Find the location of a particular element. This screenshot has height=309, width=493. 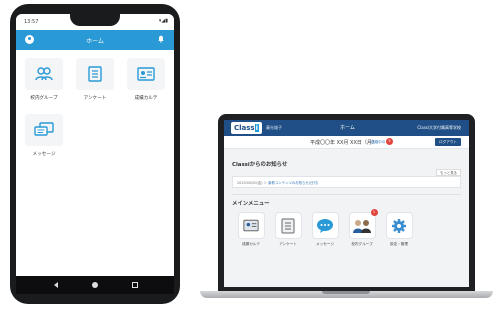

app-title: ホーム is located at coordinates (95, 41).